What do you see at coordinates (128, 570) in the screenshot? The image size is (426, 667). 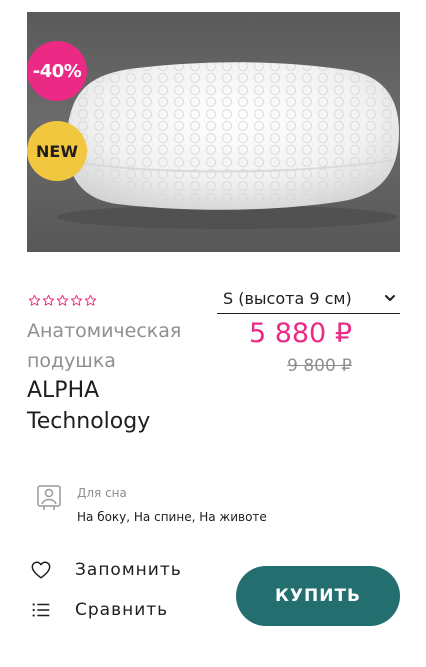 I see `favorite-label: Запомнить` at bounding box center [128, 570].